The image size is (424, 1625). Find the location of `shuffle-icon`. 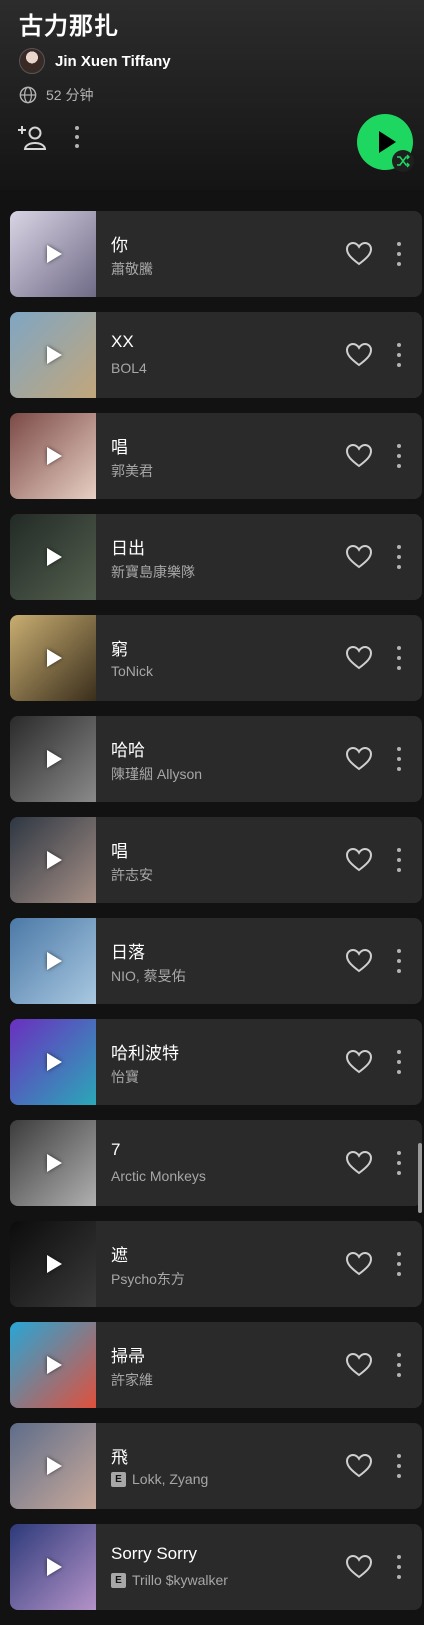

shuffle-icon is located at coordinates (403, 161).